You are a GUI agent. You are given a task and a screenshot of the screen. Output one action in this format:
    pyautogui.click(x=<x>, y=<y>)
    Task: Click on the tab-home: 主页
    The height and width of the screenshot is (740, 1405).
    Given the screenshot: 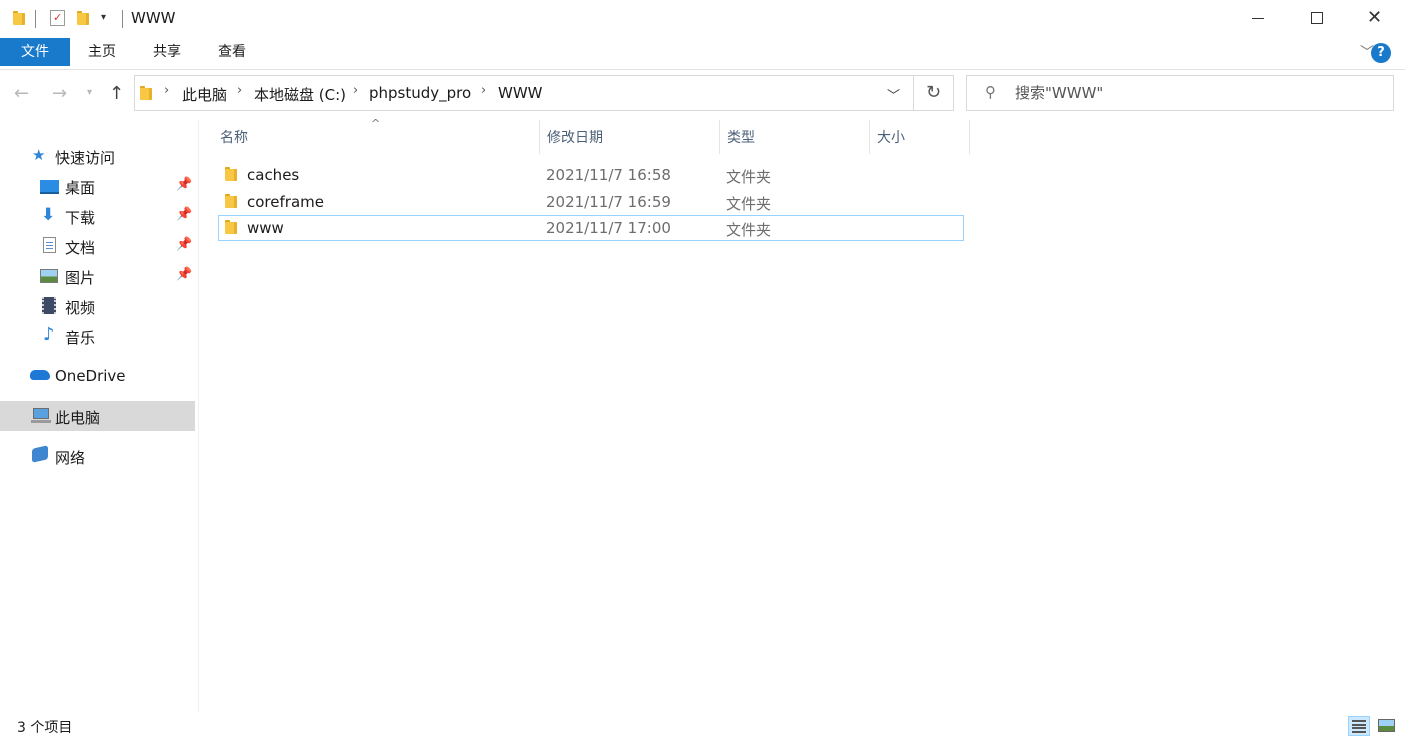 What is the action you would take?
    pyautogui.click(x=102, y=52)
    